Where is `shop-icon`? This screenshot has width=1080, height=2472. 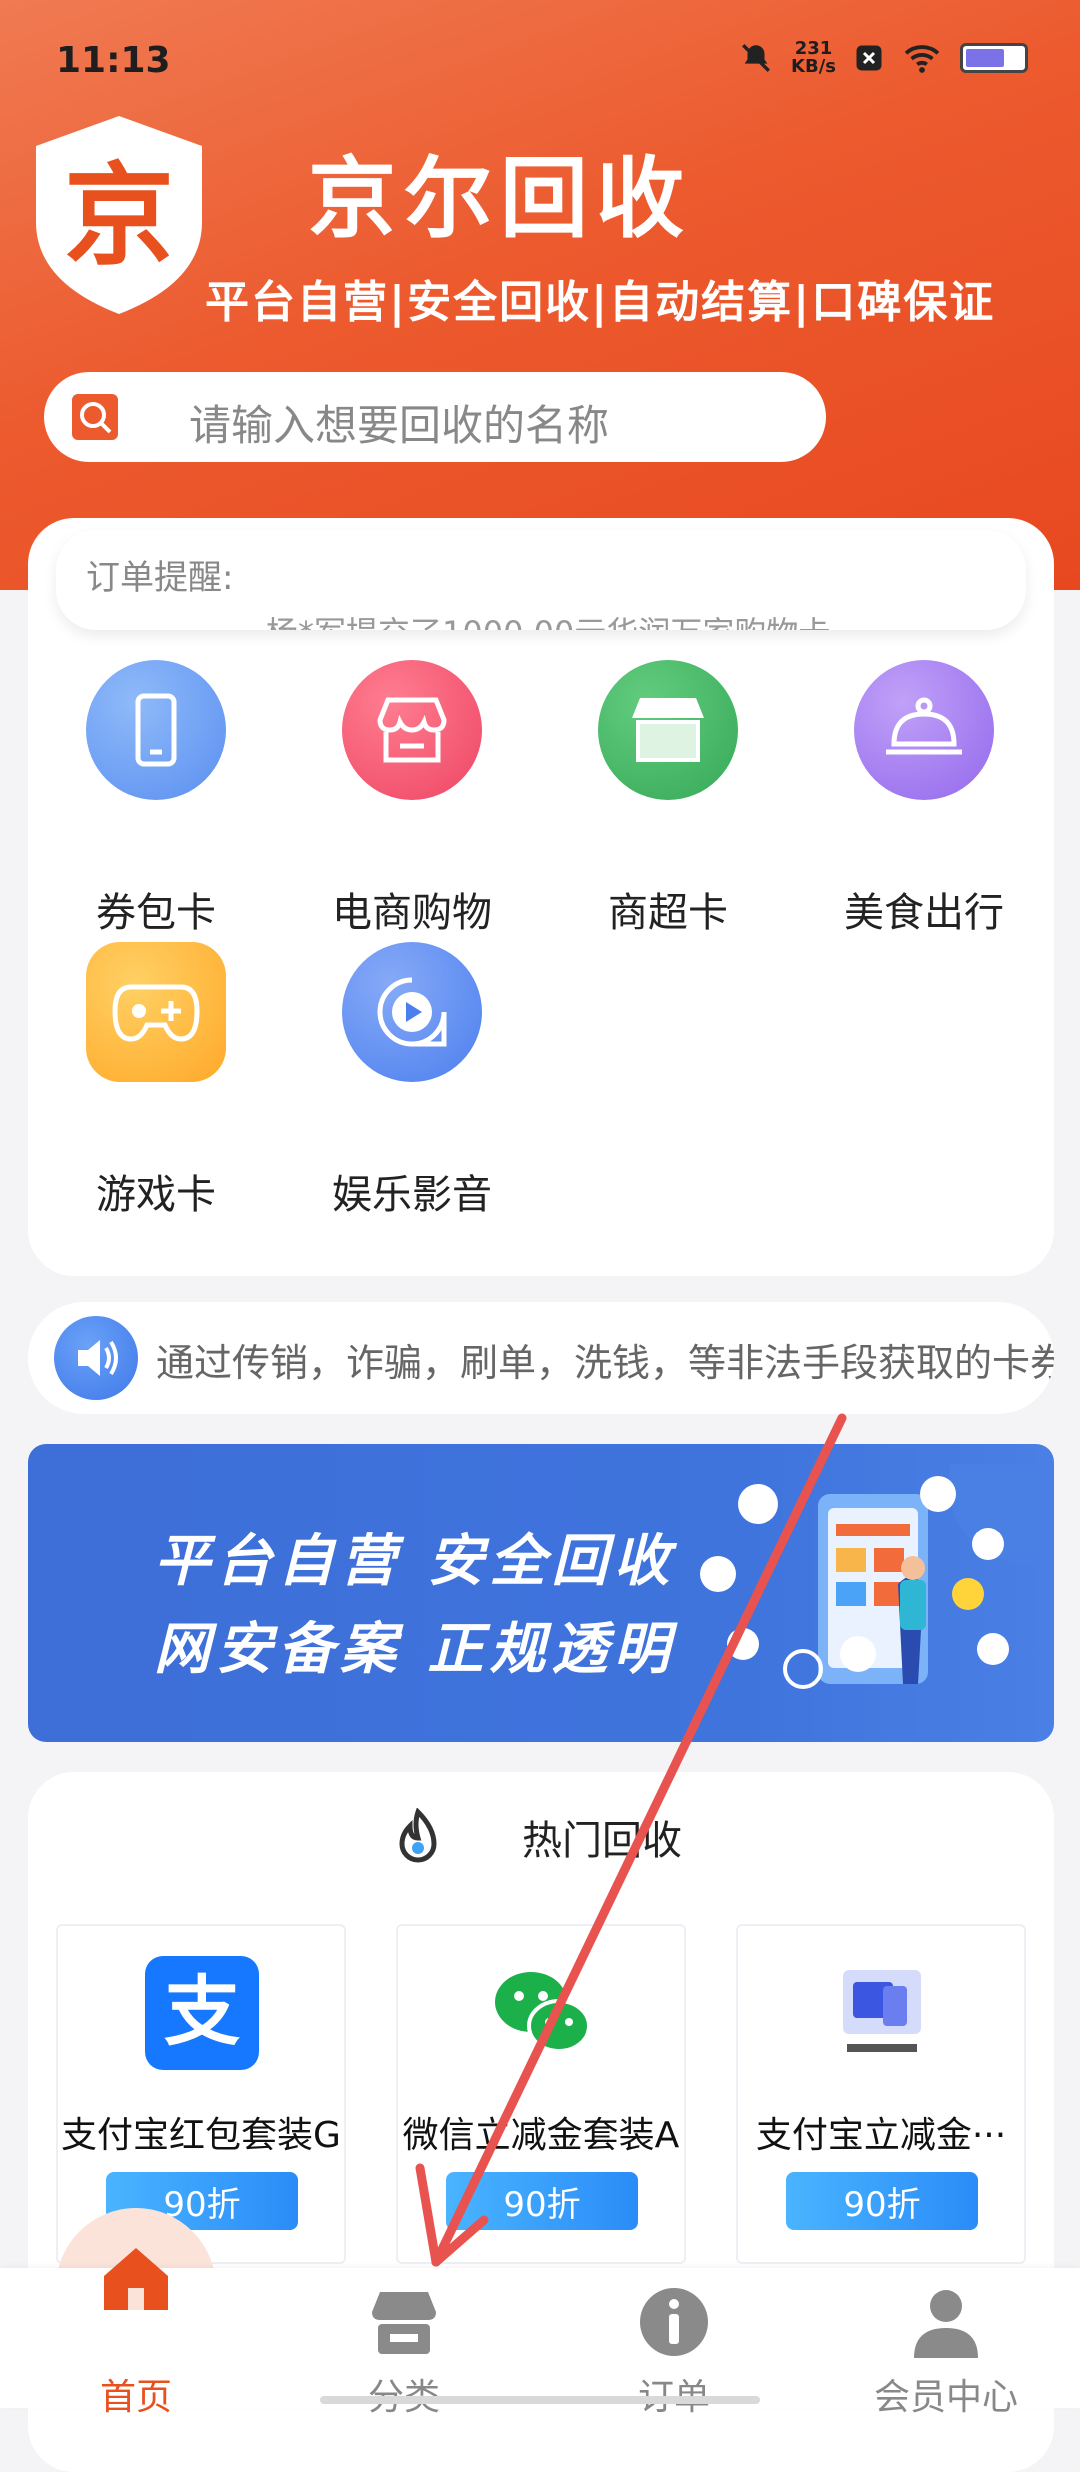
shop-icon is located at coordinates (412, 730).